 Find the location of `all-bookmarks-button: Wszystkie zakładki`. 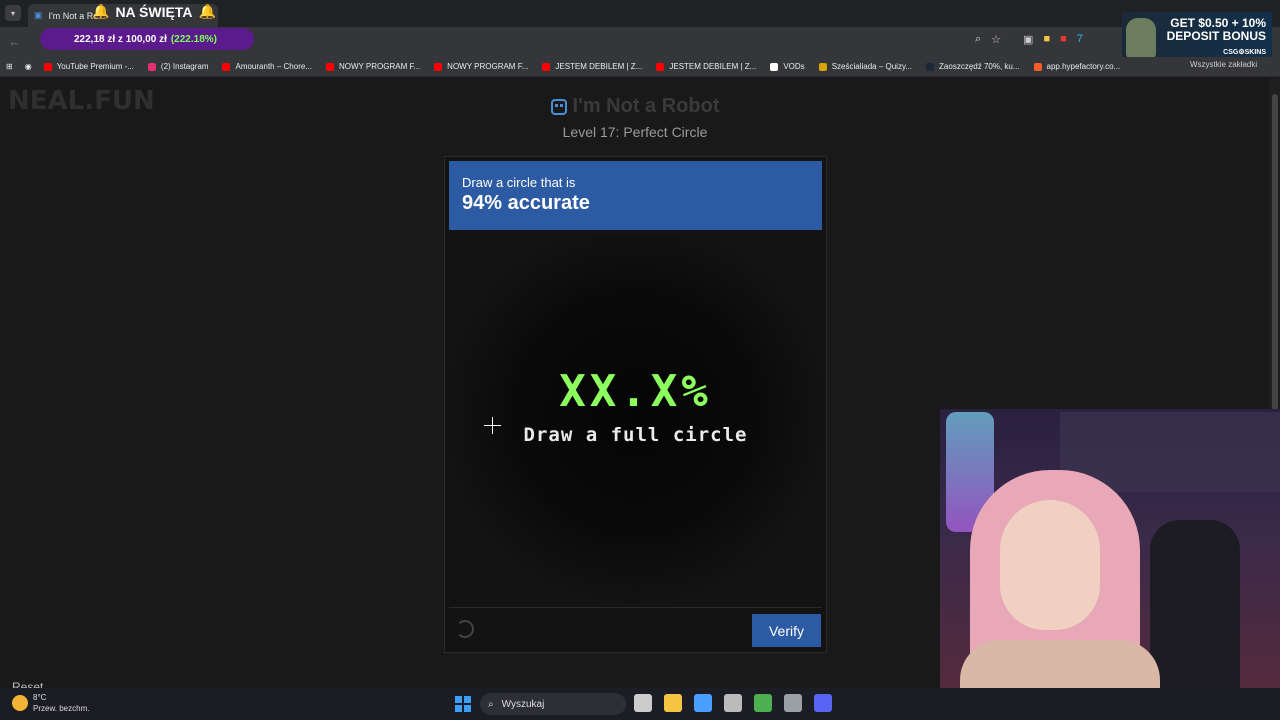

all-bookmarks-button: Wszystkie zakładki is located at coordinates (1223, 64).